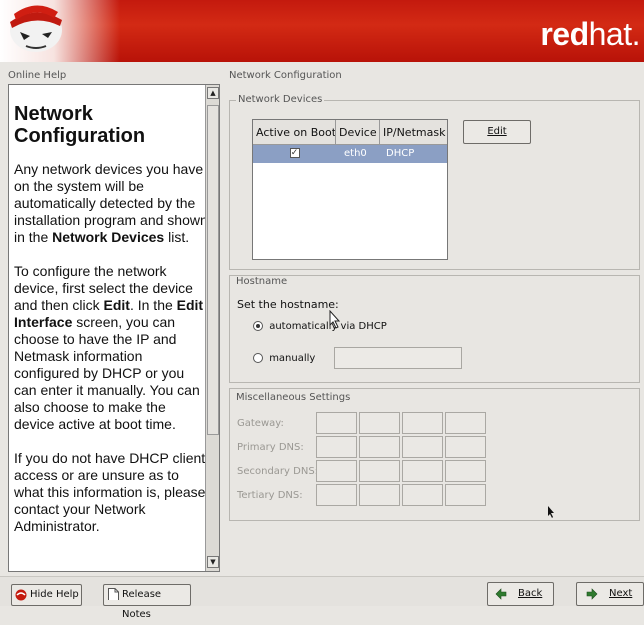 The height and width of the screenshot is (625, 644). What do you see at coordinates (501, 594) in the screenshot?
I see `arrow-left-icon` at bounding box center [501, 594].